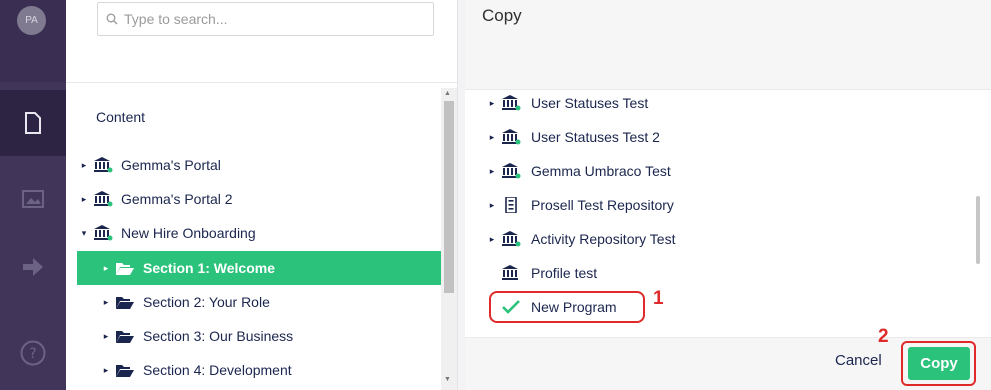 The image size is (991, 390). I want to click on tree-item-label: Section 3: Our Business, so click(218, 336).